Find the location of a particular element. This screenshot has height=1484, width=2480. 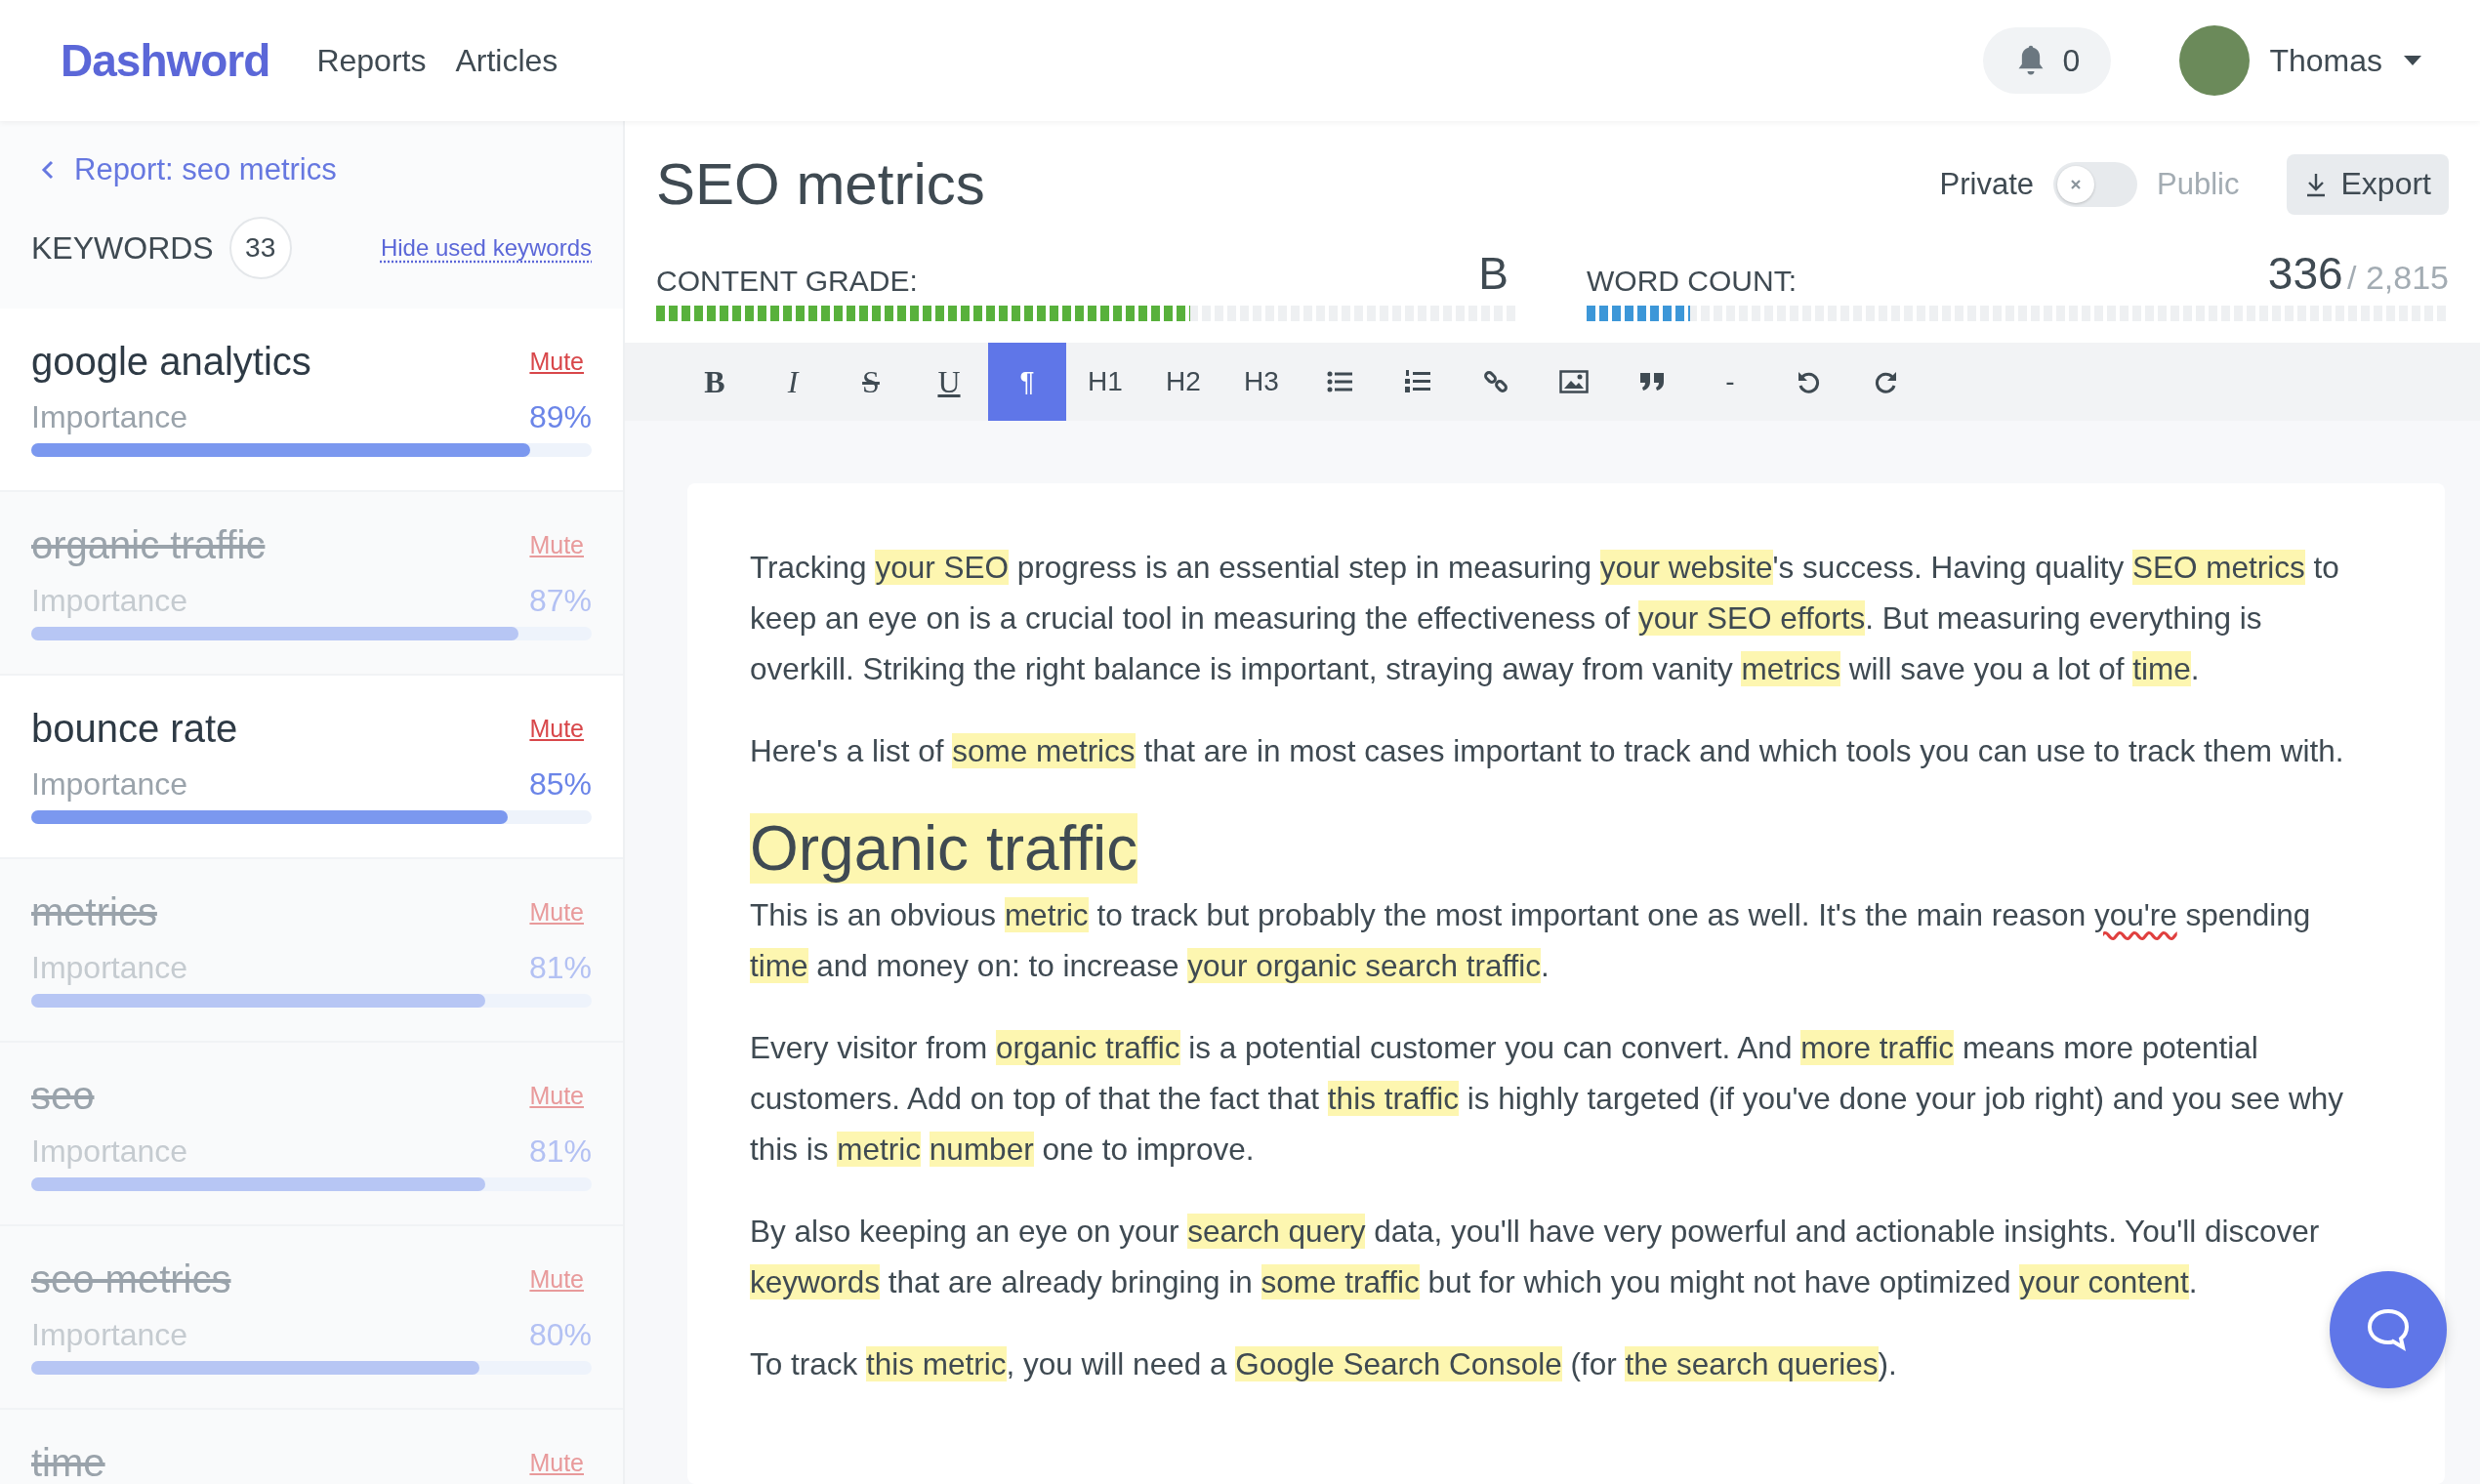

word-count-value: 336 is located at coordinates (2305, 273).